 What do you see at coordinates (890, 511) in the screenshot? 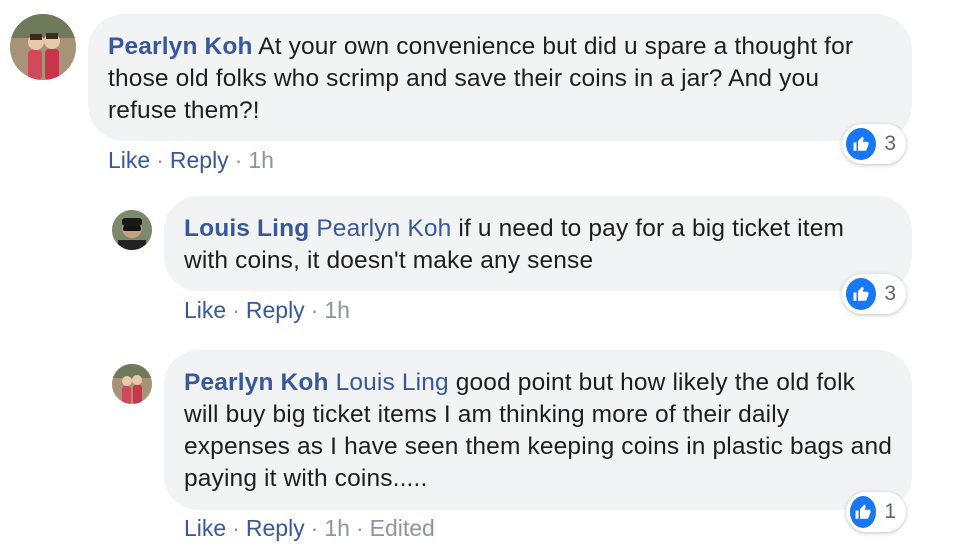
I see `reaction-count: 1` at bounding box center [890, 511].